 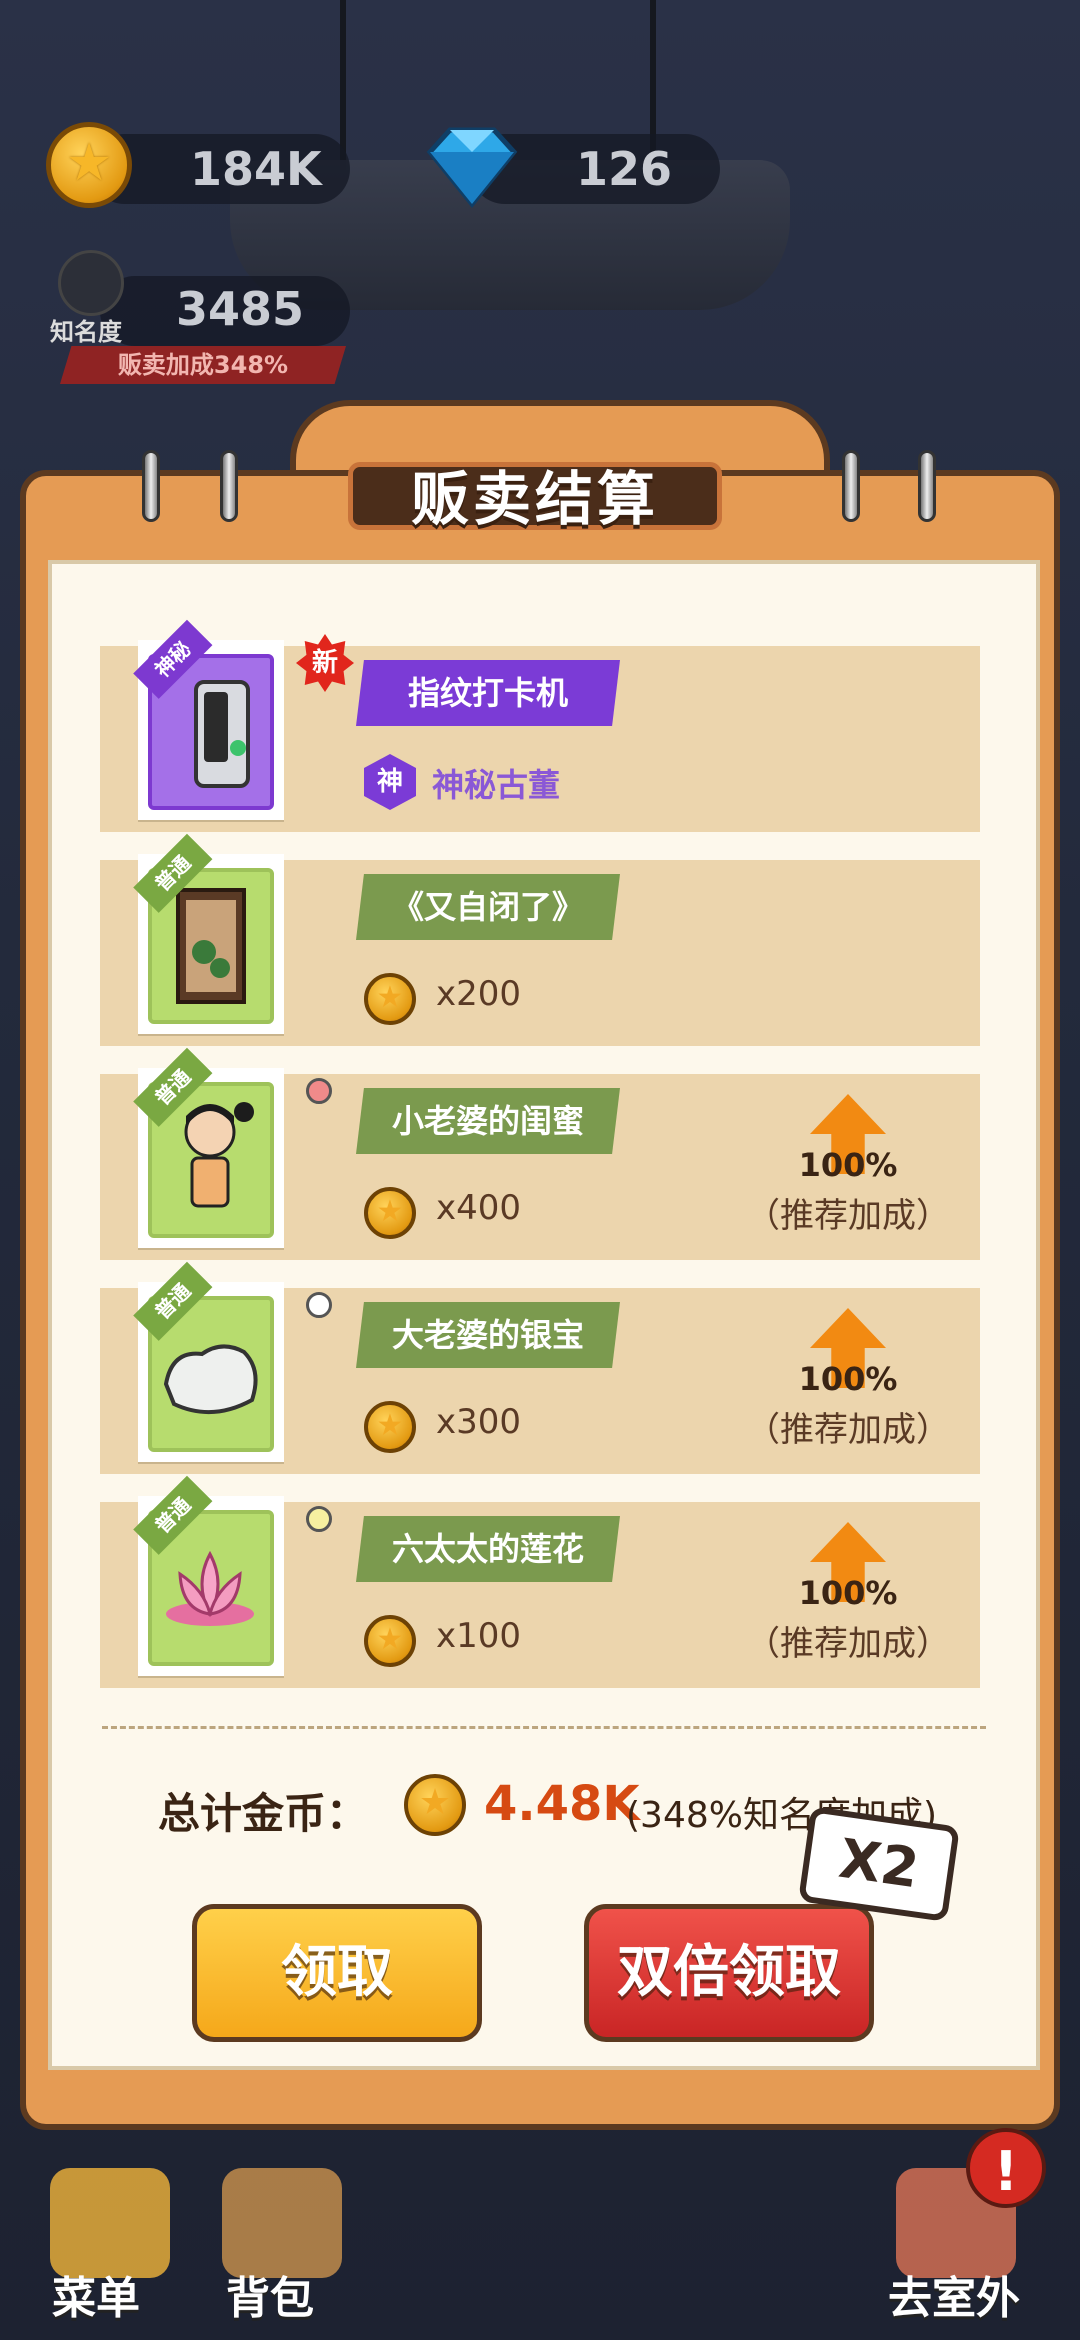 I want to click on item-row: 普通 六太太的莲花 x100 100% （推荐加成）, so click(x=540, y=1581).